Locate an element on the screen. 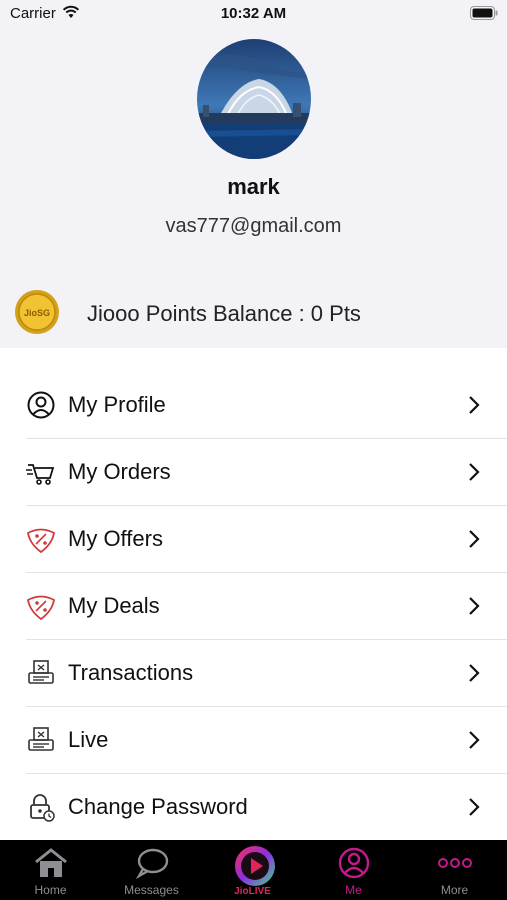 The image size is (507, 900). home-icon is located at coordinates (51, 862).